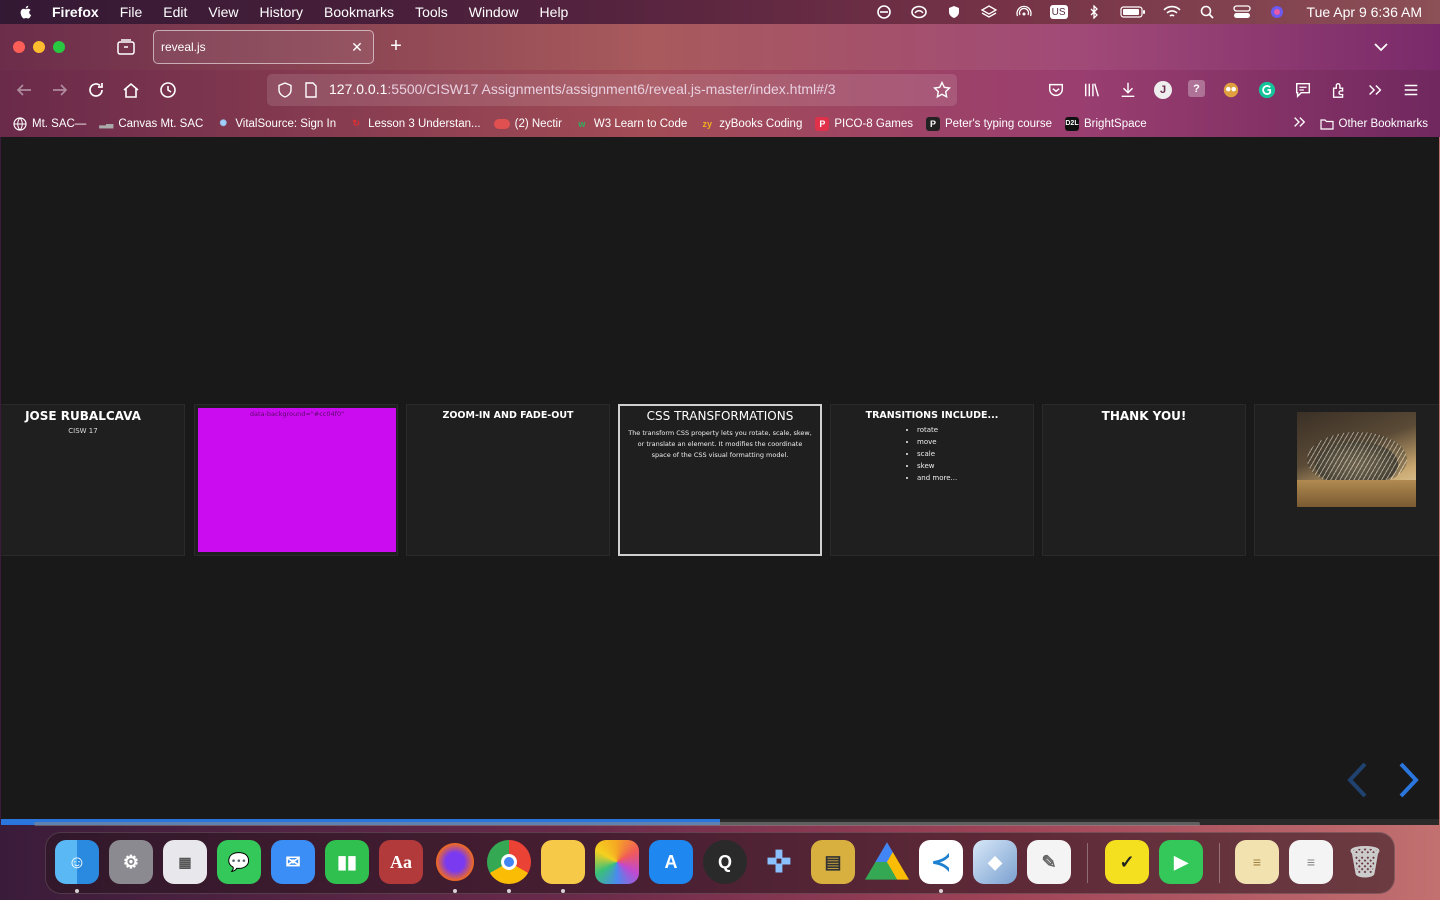  Describe the element at coordinates (1277, 12) in the screenshot. I see `siri-icon` at that location.